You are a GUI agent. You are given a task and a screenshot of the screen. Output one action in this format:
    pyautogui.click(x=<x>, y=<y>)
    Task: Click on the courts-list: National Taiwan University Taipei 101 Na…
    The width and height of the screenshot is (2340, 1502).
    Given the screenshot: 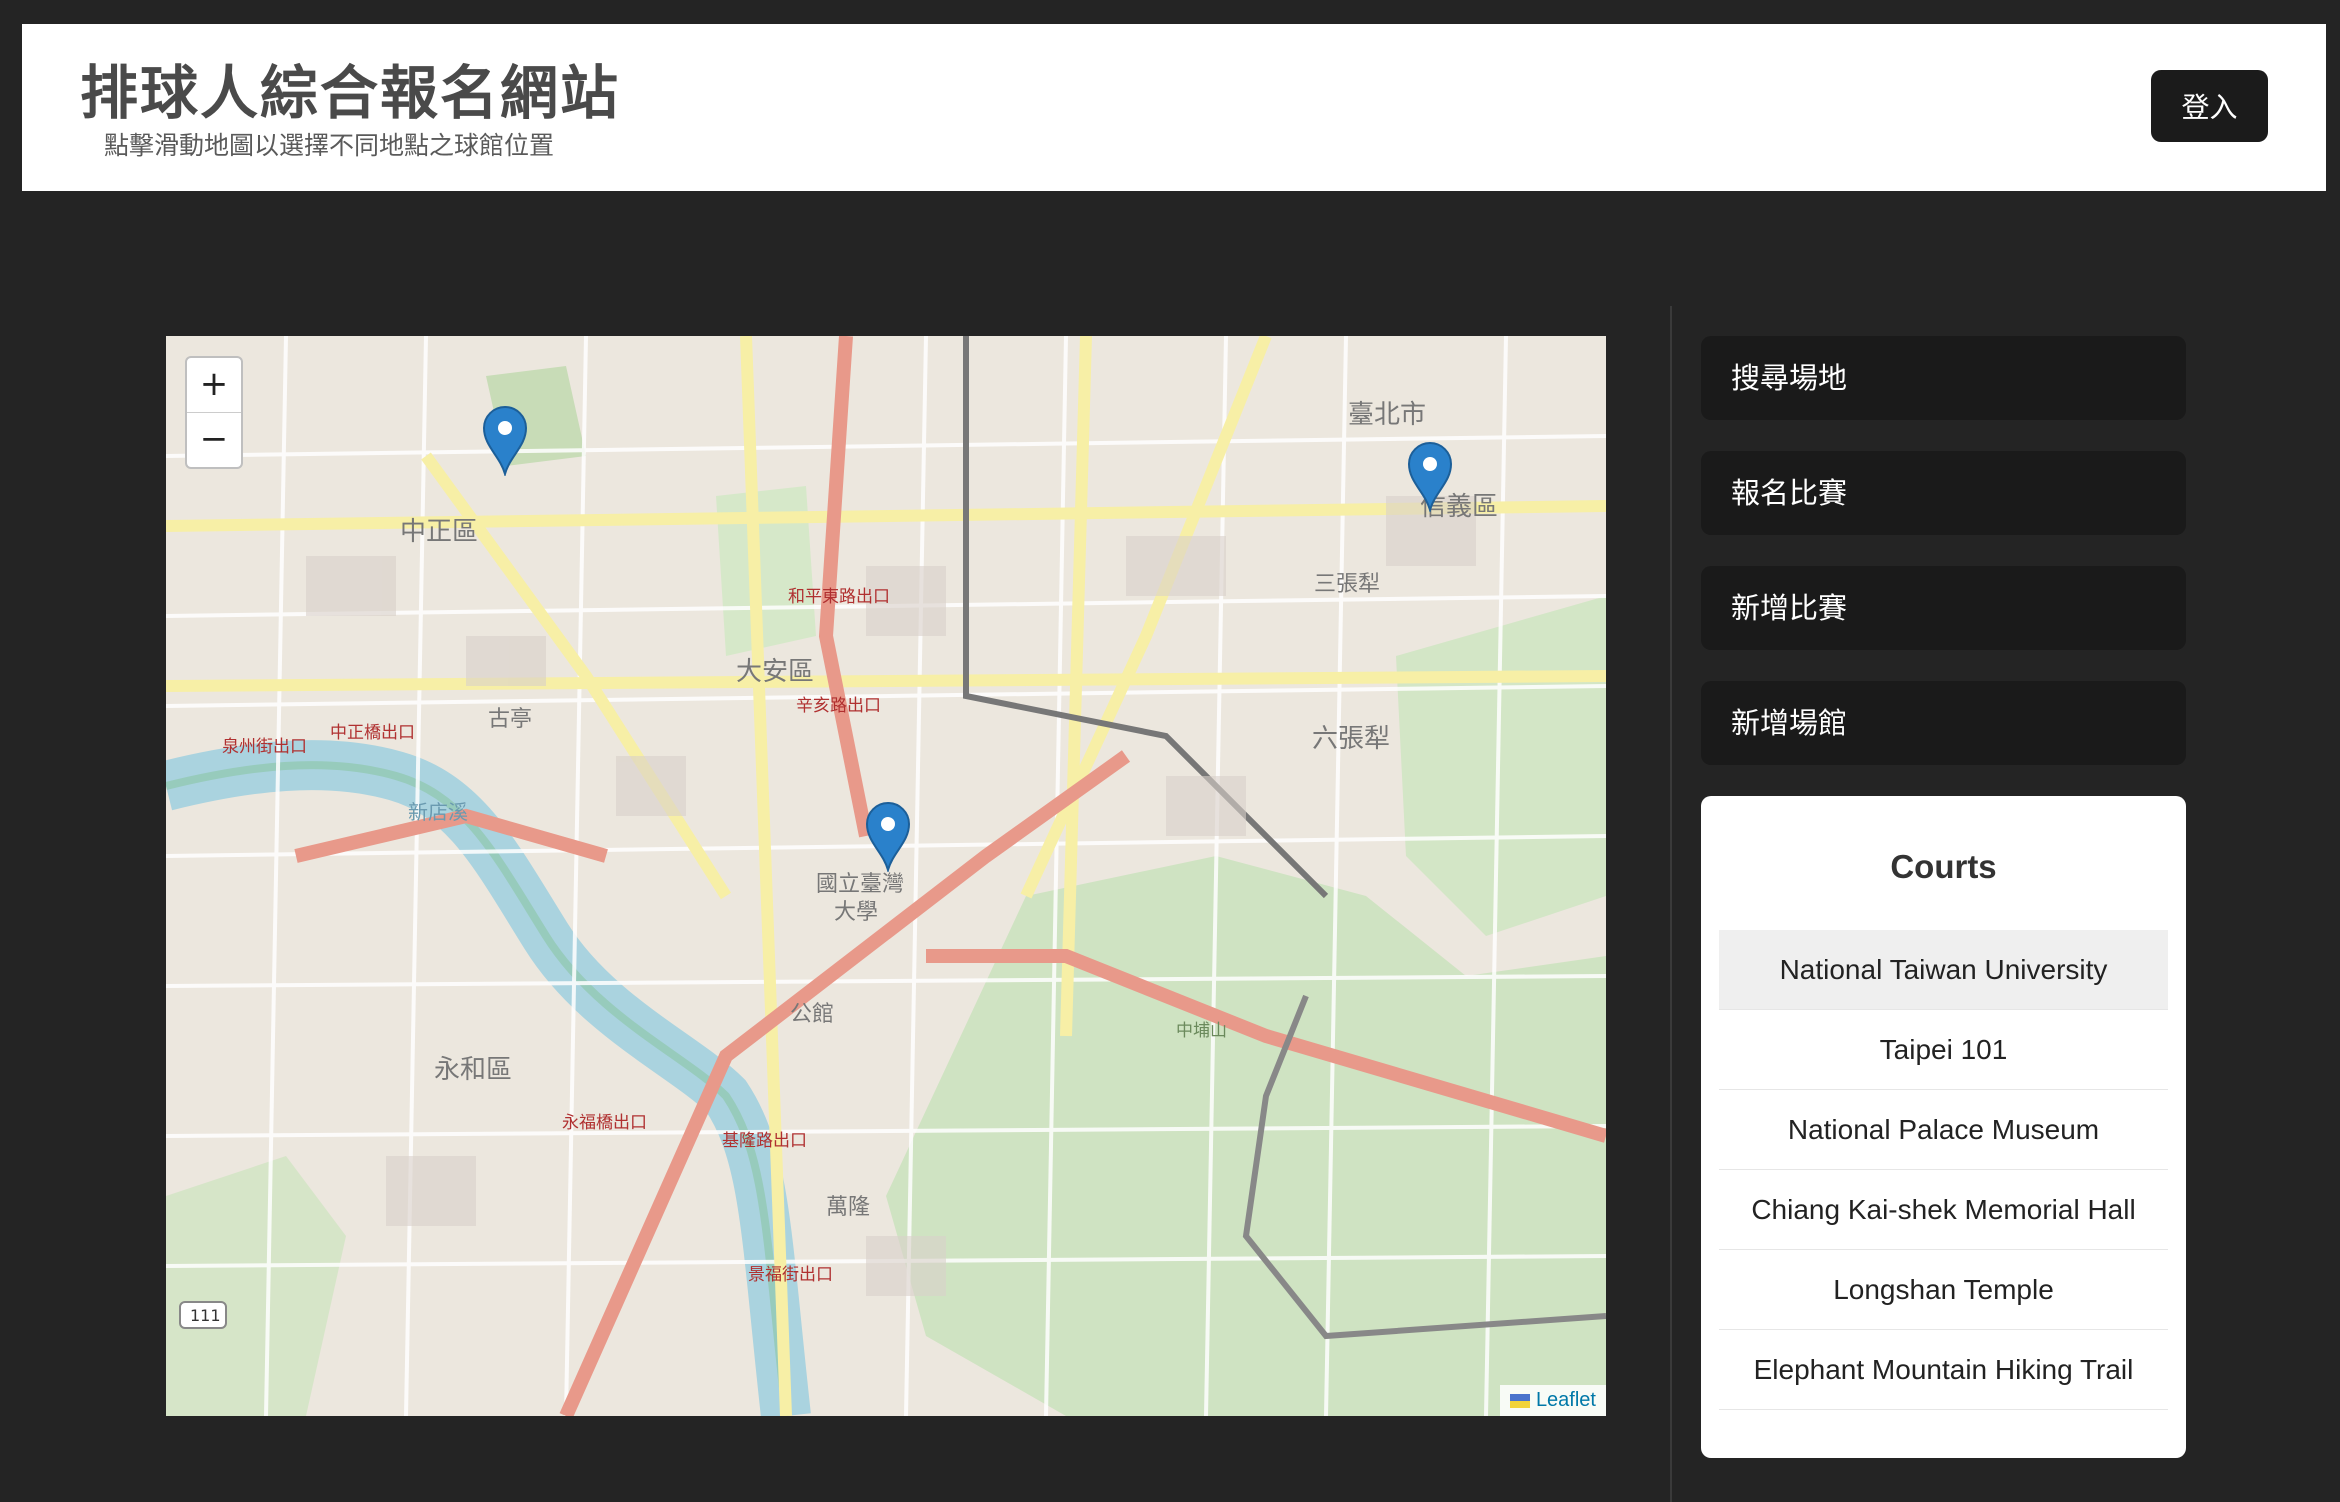 What is the action you would take?
    pyautogui.click(x=1943, y=1170)
    